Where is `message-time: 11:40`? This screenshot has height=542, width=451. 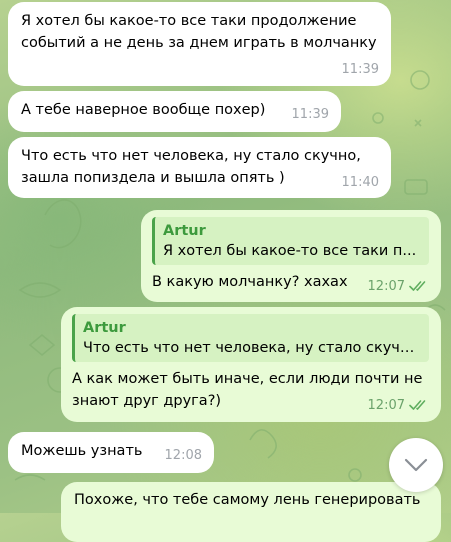
message-time: 11:40 is located at coordinates (360, 182).